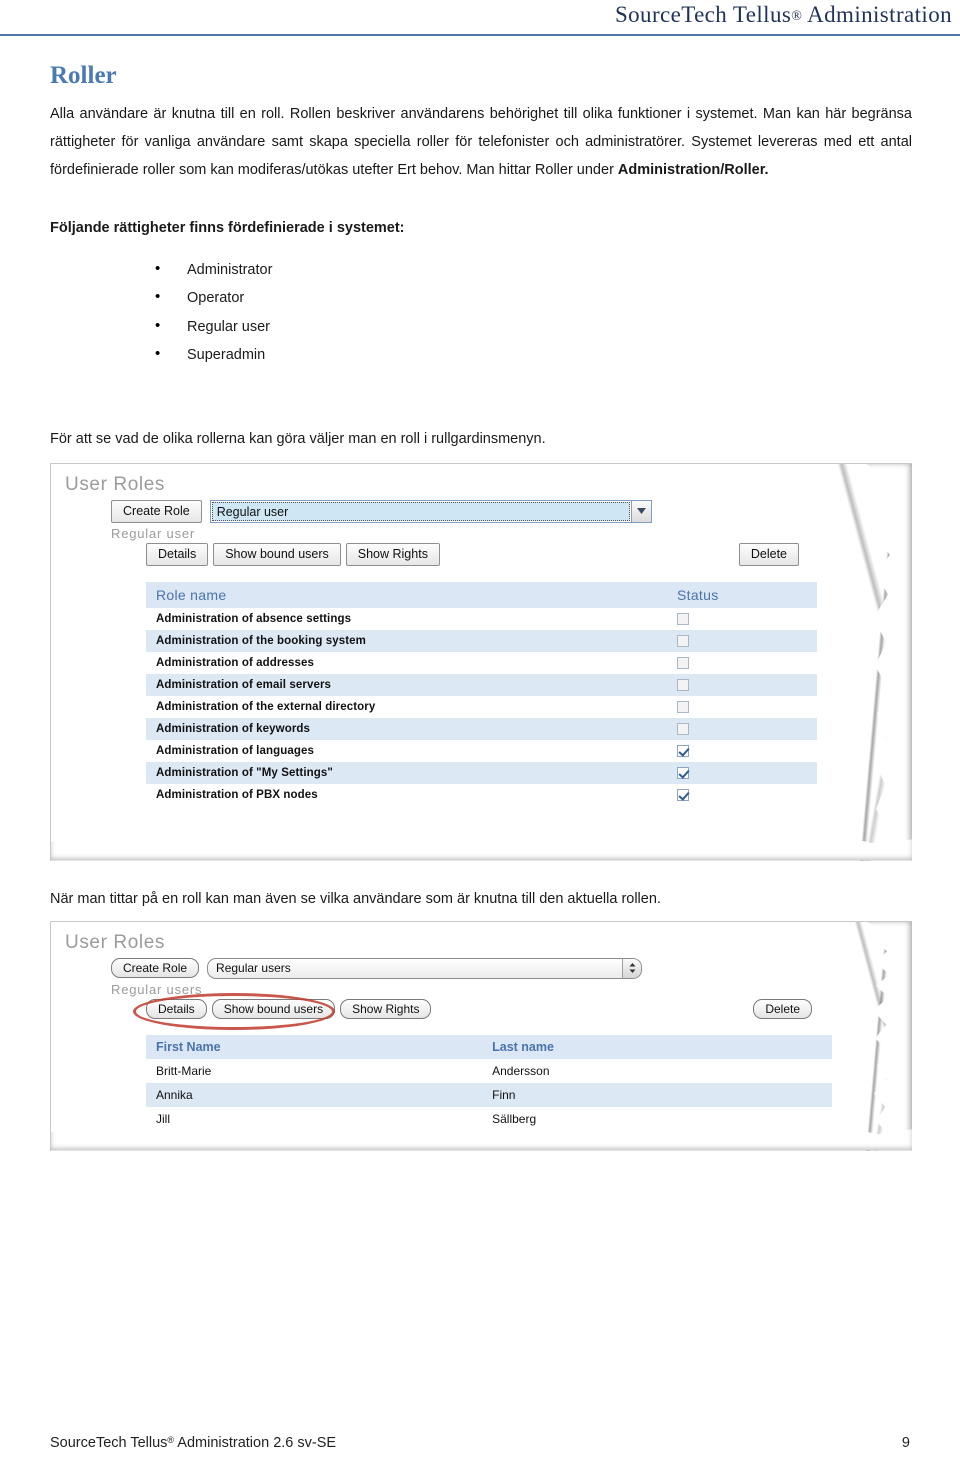 The image size is (960, 1469). Describe the element at coordinates (476, 16) in the screenshot. I see `page-header-title: SourceTech Tellus® Administration` at that location.